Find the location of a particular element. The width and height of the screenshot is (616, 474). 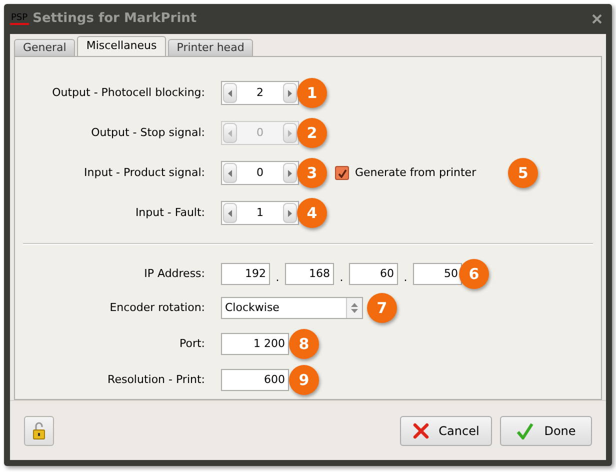

callout-badge: 4 is located at coordinates (312, 213).